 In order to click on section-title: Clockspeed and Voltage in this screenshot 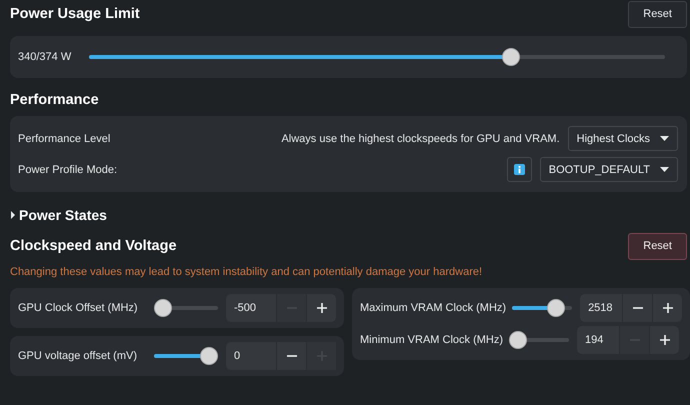, I will do `click(93, 246)`.